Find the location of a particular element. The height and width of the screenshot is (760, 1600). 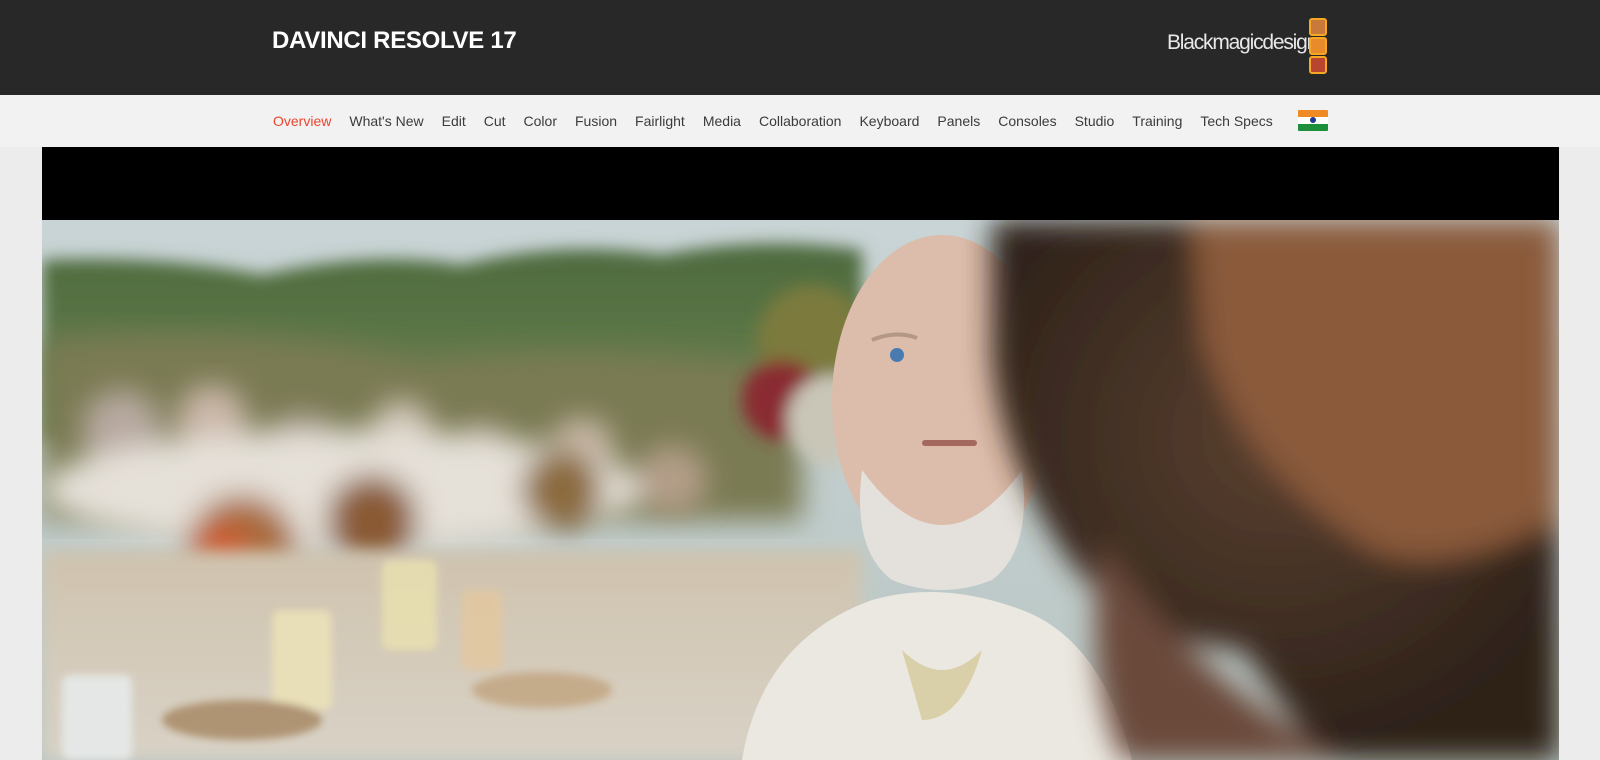

nav-item-collaboration: Collaboration is located at coordinates (800, 121).